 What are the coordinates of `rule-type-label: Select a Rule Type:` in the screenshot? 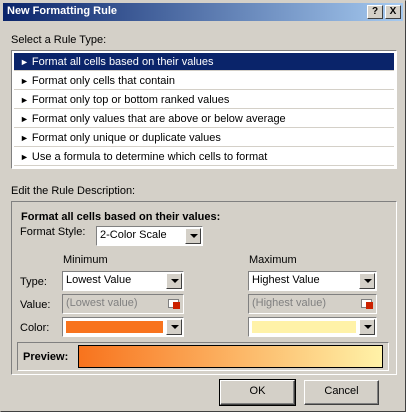 It's located at (59, 40).